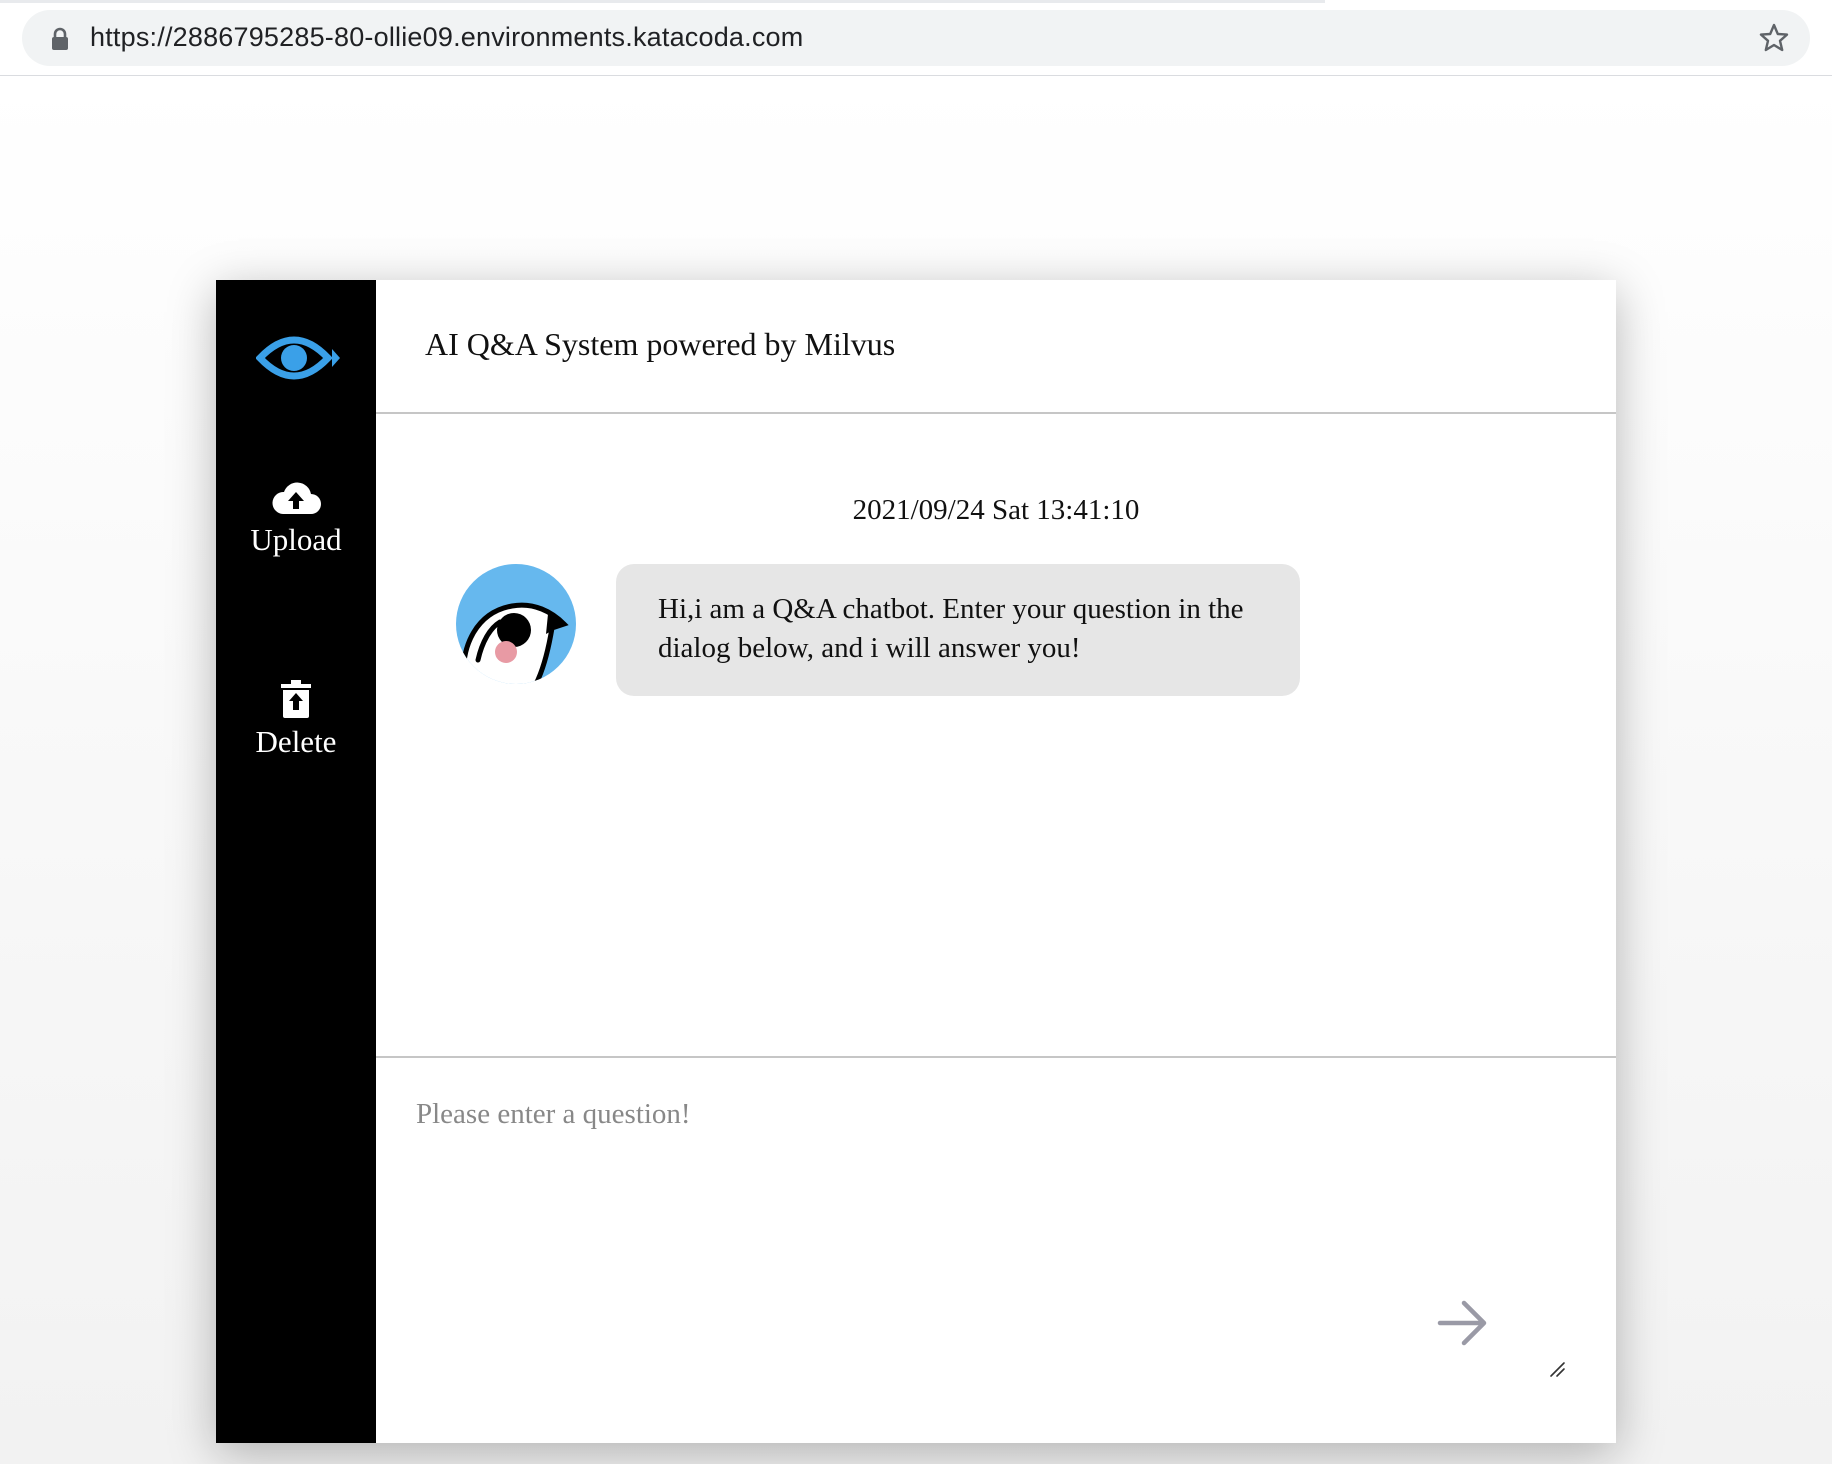 The height and width of the screenshot is (1464, 1832). Describe the element at coordinates (996, 510) in the screenshot. I see `message-timestamp: 2021/09/24 Sat 13:41:10` at that location.